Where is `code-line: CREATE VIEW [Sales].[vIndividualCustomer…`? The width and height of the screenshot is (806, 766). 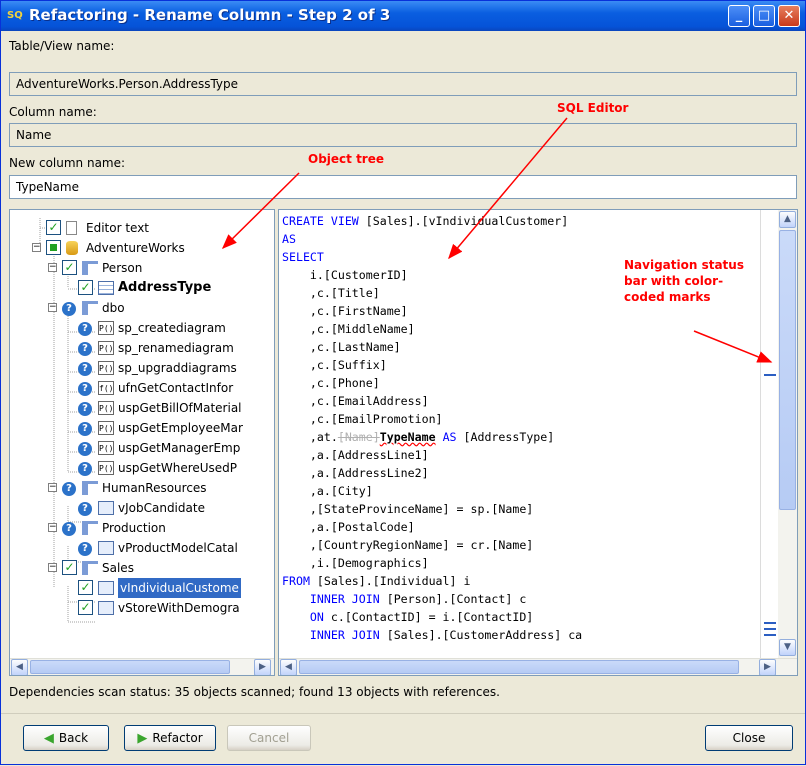 code-line: CREATE VIEW [Sales].[vIndividualCustomer… is located at coordinates (425, 221).